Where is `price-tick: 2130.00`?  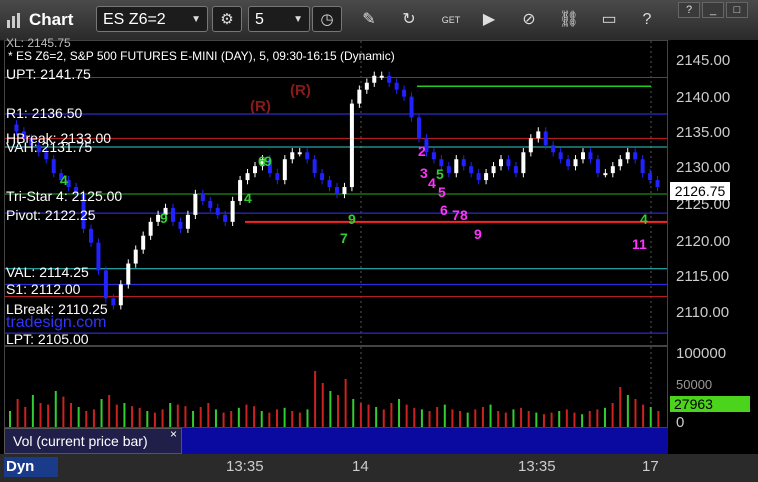
price-tick: 2130.00 is located at coordinates (703, 167).